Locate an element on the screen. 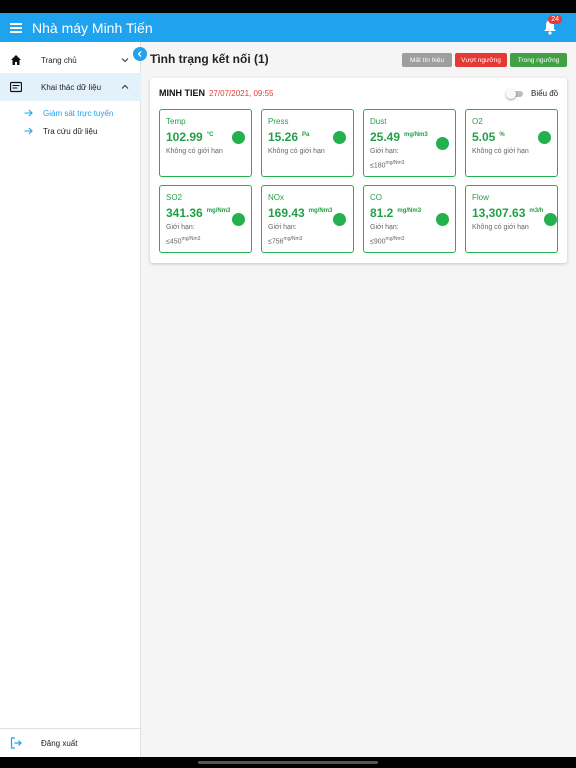 This screenshot has width=576, height=768. metric-tile-flow: Flow 13,307.63 m3/h Không có giới hạn is located at coordinates (511, 219).